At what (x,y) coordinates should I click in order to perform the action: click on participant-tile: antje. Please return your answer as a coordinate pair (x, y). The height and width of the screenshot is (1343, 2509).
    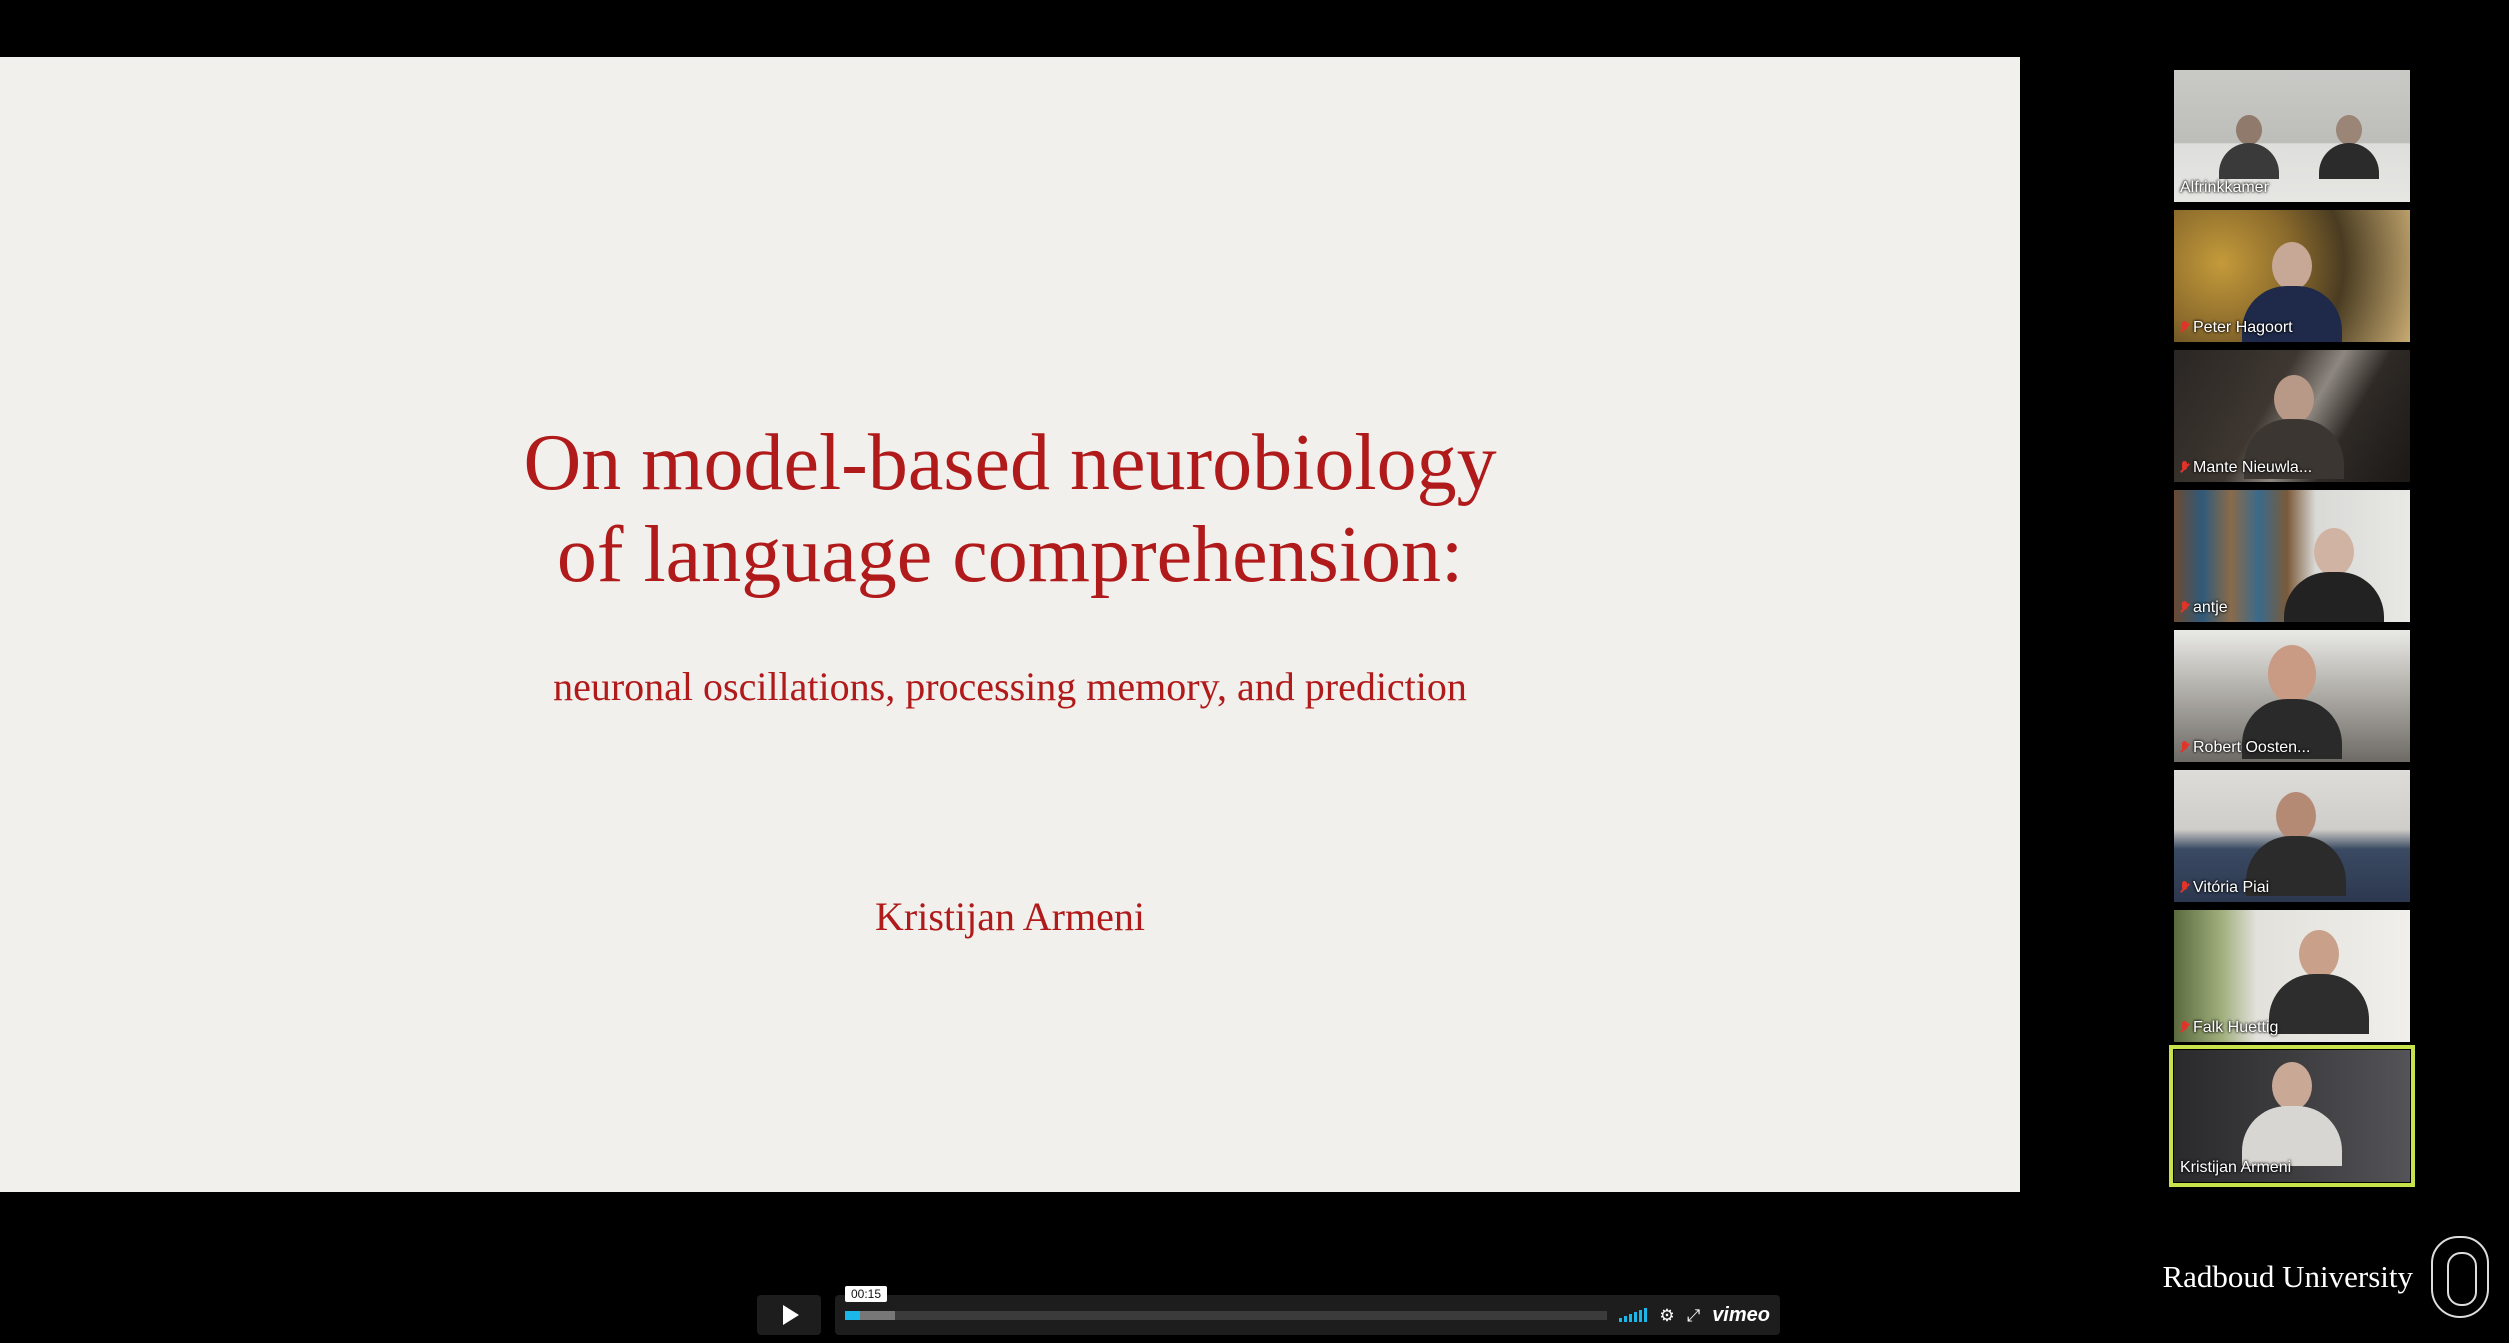
    Looking at the image, I should click on (2292, 556).